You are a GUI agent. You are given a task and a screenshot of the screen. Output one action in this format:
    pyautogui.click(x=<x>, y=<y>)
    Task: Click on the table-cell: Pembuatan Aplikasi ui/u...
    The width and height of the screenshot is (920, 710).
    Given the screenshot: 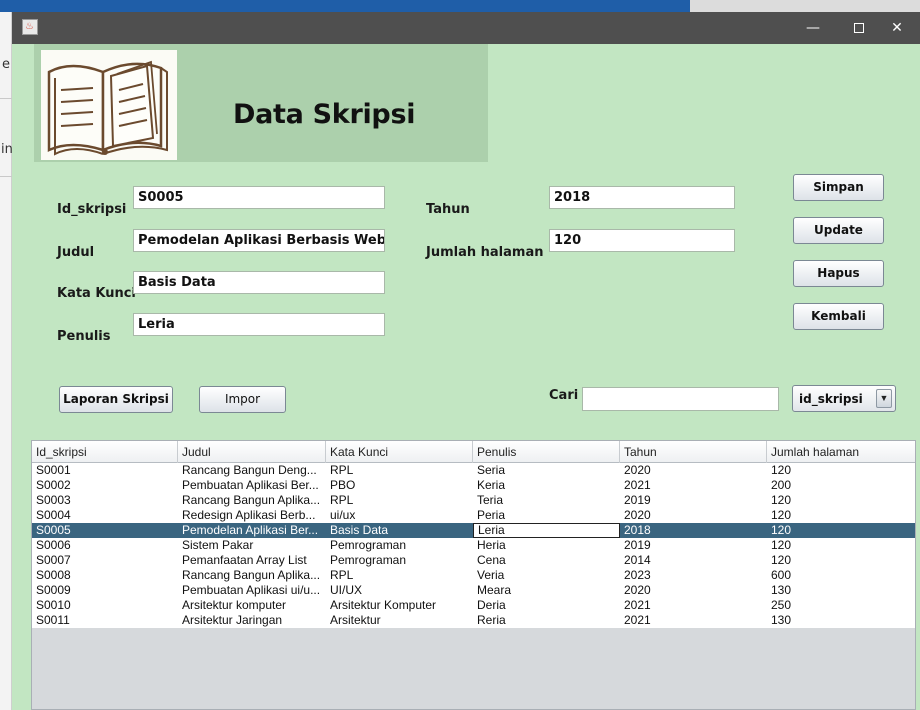 What is the action you would take?
    pyautogui.click(x=252, y=590)
    